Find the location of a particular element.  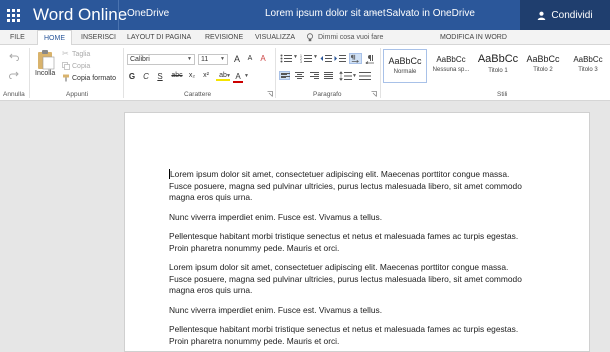

paste-label: Incolla is located at coordinates (45, 73).